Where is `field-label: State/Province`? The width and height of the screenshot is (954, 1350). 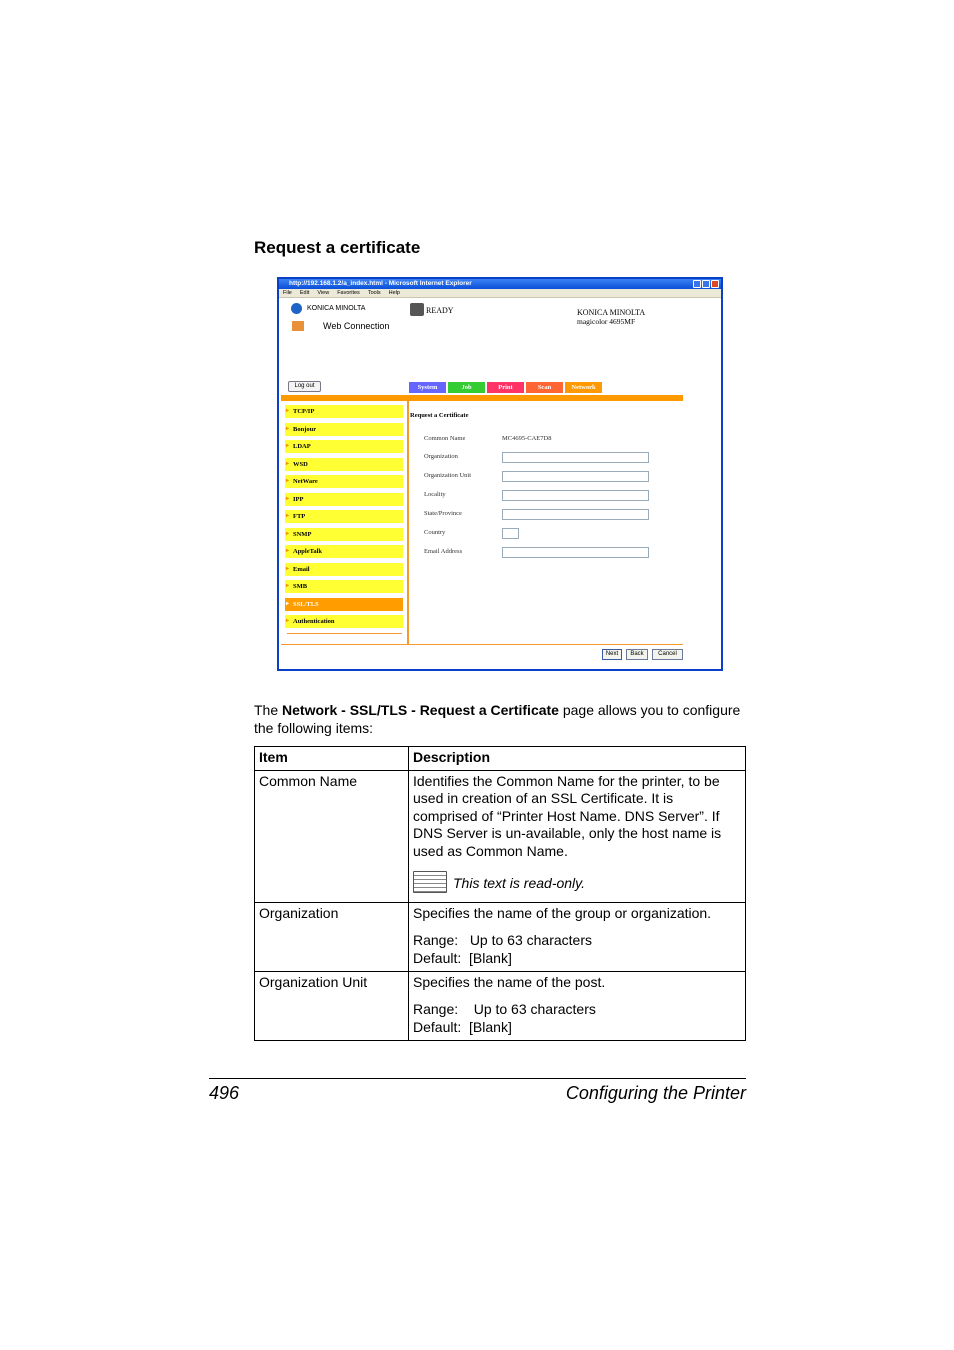
field-label: State/Province is located at coordinates (443, 513).